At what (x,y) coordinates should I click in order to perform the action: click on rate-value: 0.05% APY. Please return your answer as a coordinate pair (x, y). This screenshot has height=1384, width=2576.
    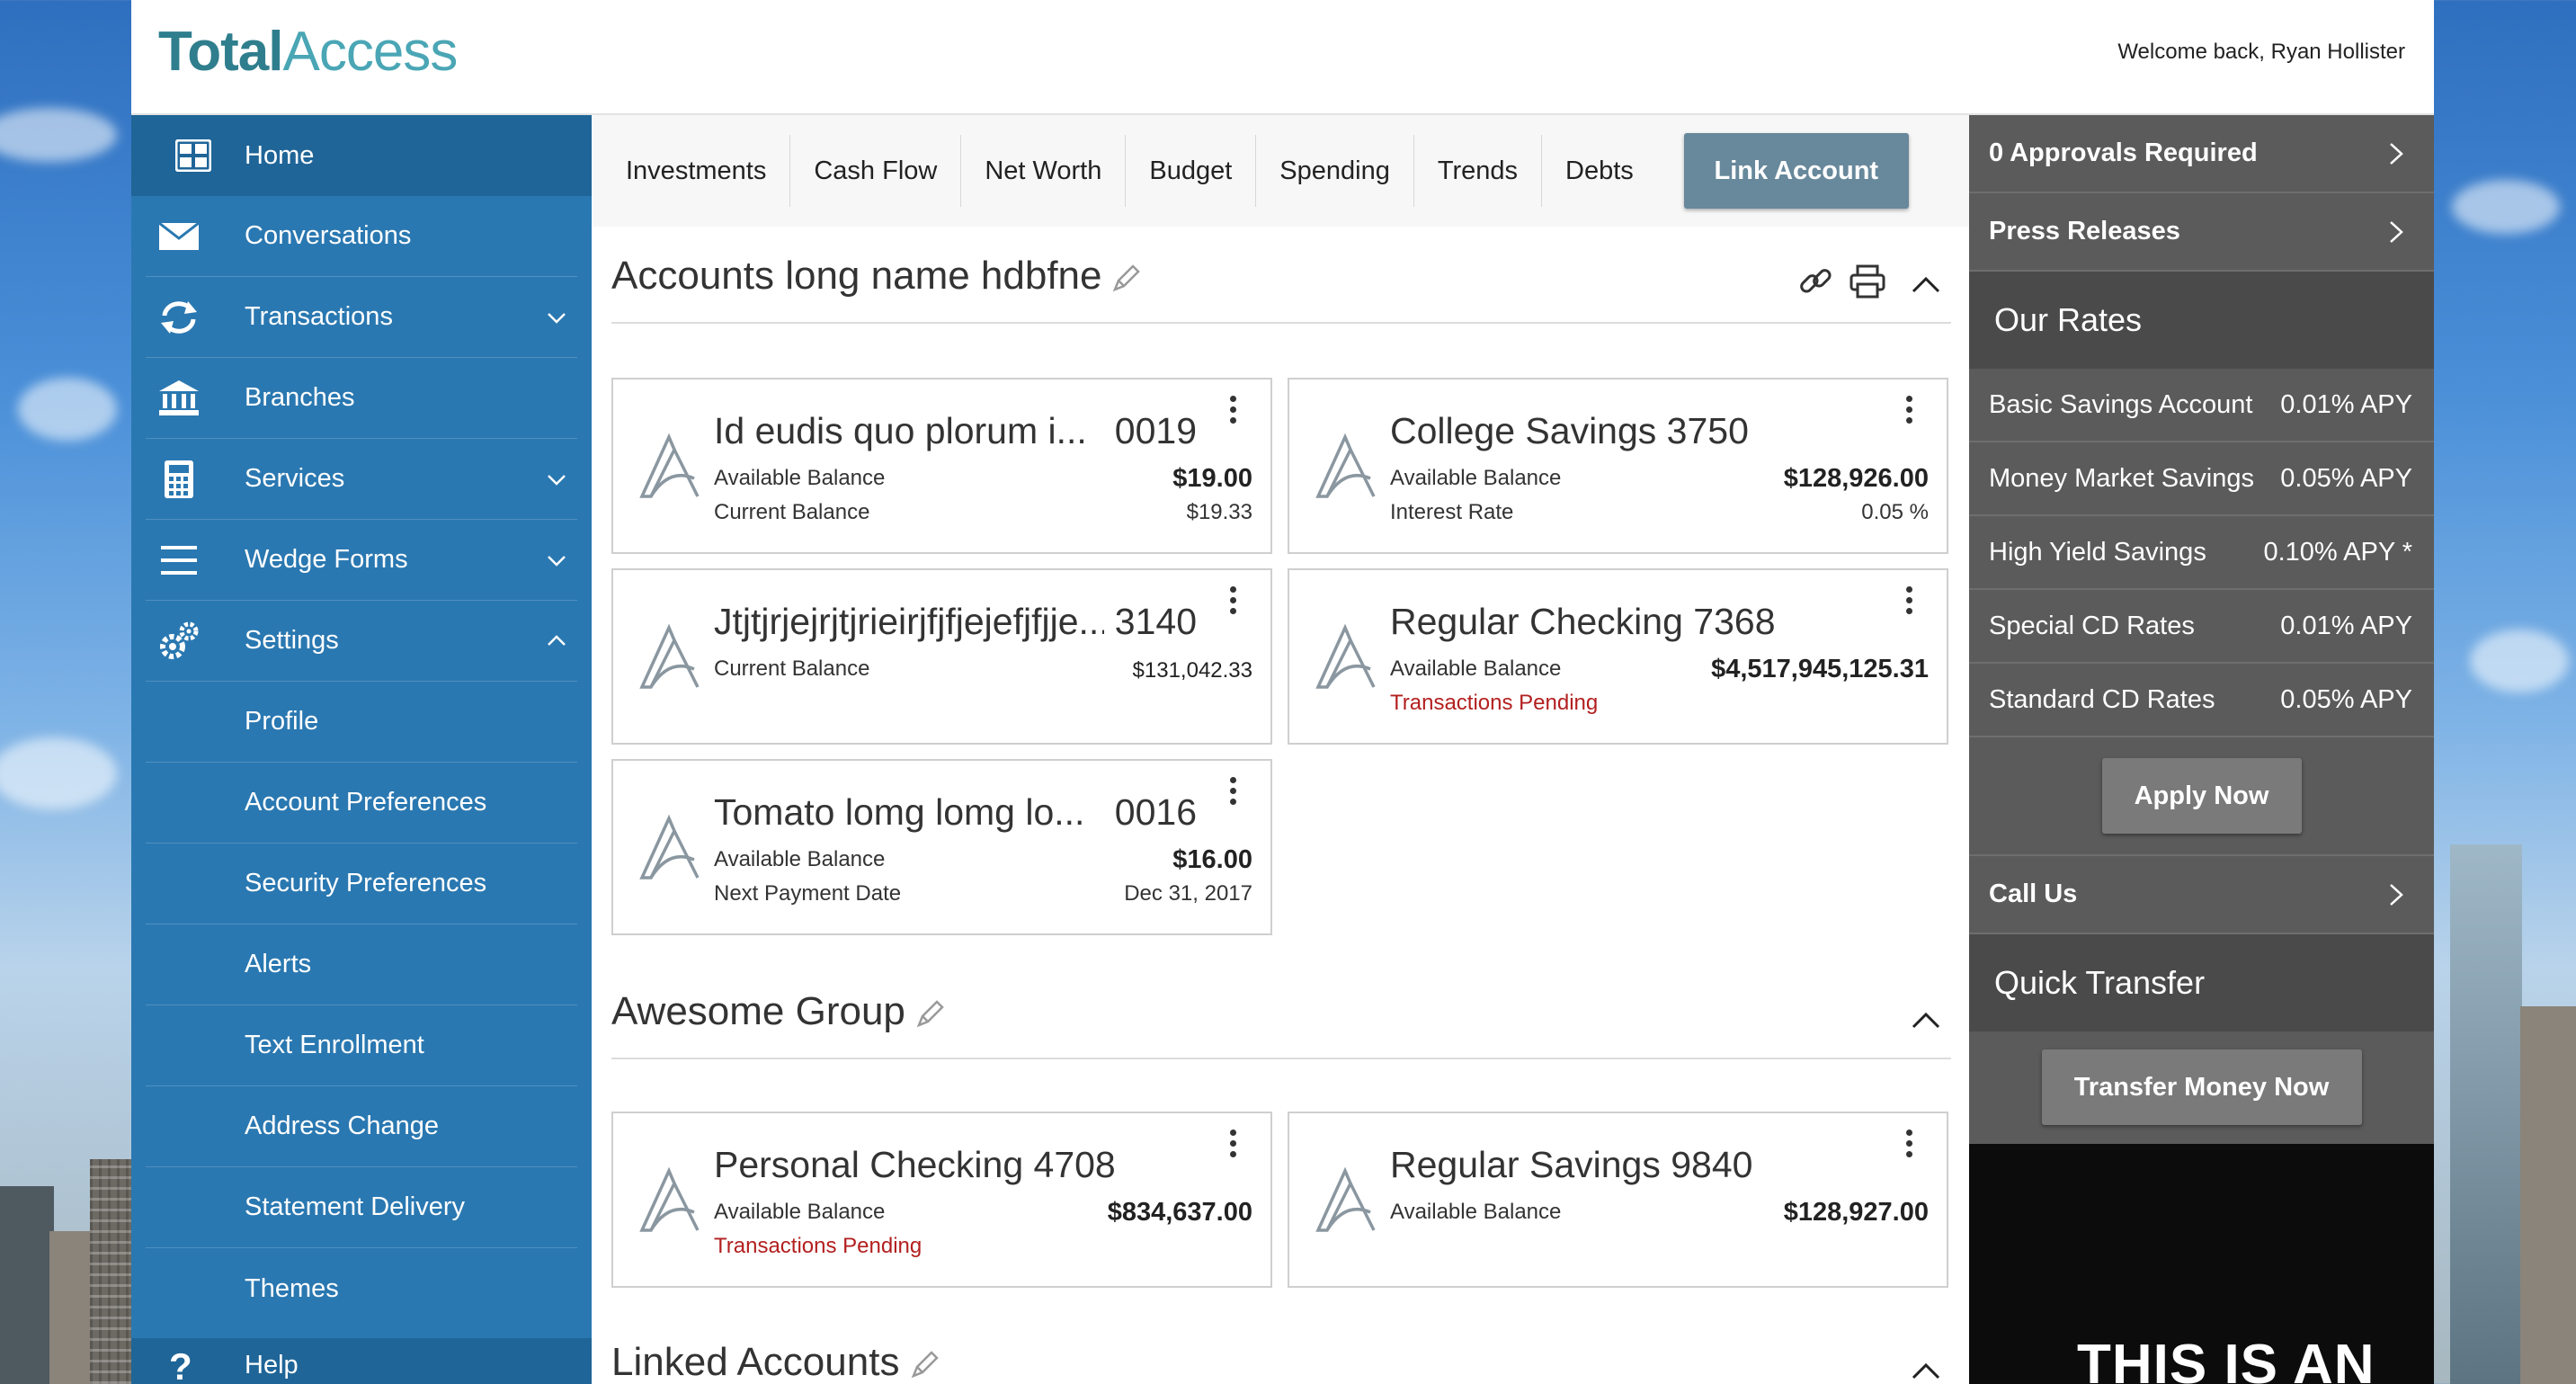
    Looking at the image, I should click on (2346, 478).